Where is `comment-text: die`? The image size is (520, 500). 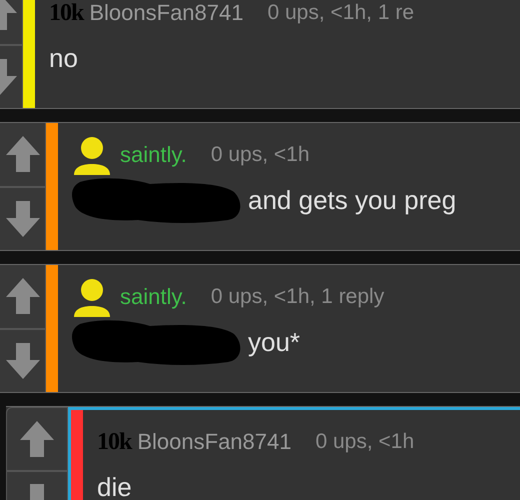
comment-text: die is located at coordinates (114, 486).